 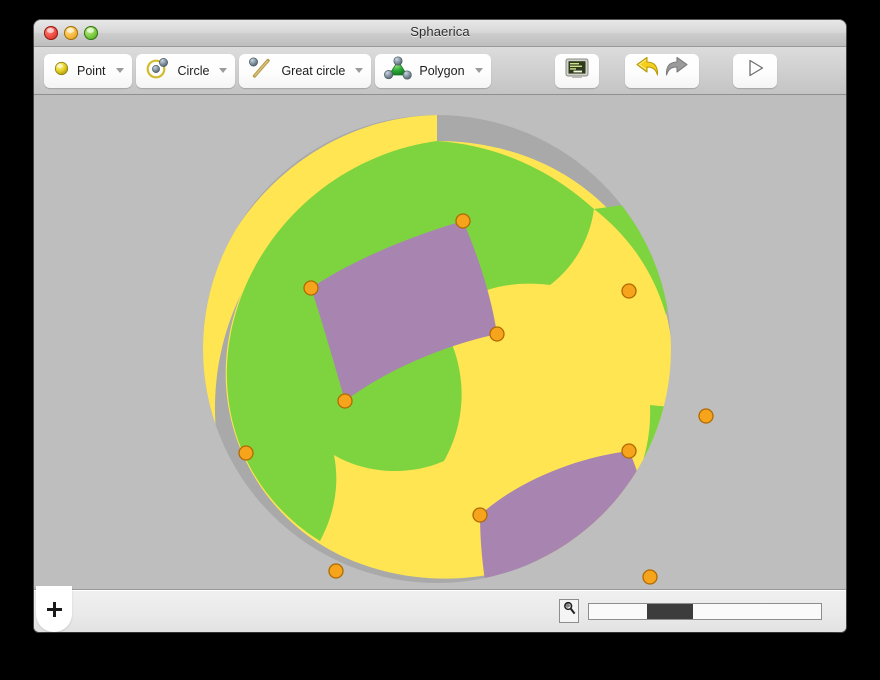 I want to click on magnifier-button, so click(x=569, y=611).